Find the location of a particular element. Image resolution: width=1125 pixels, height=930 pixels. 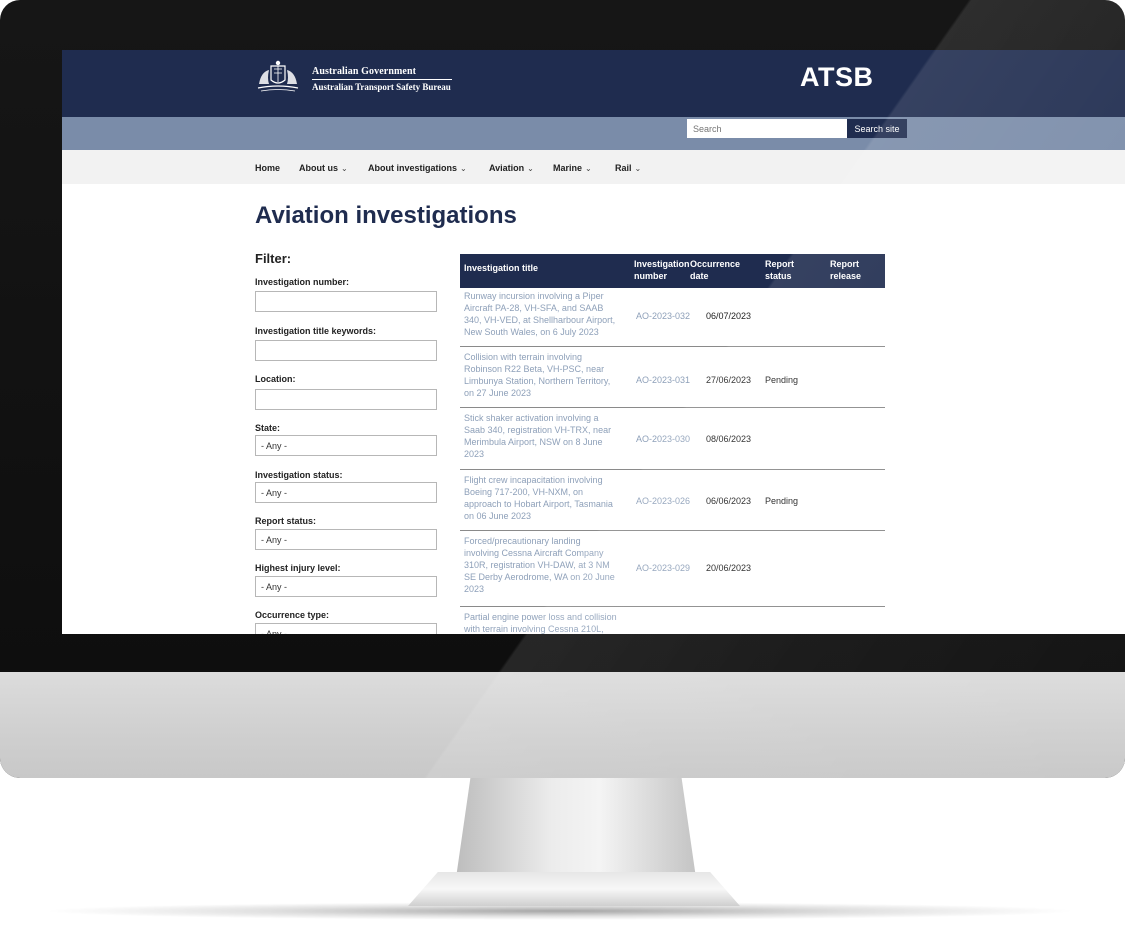

header-report-status: Report status is located at coordinates (779, 270).